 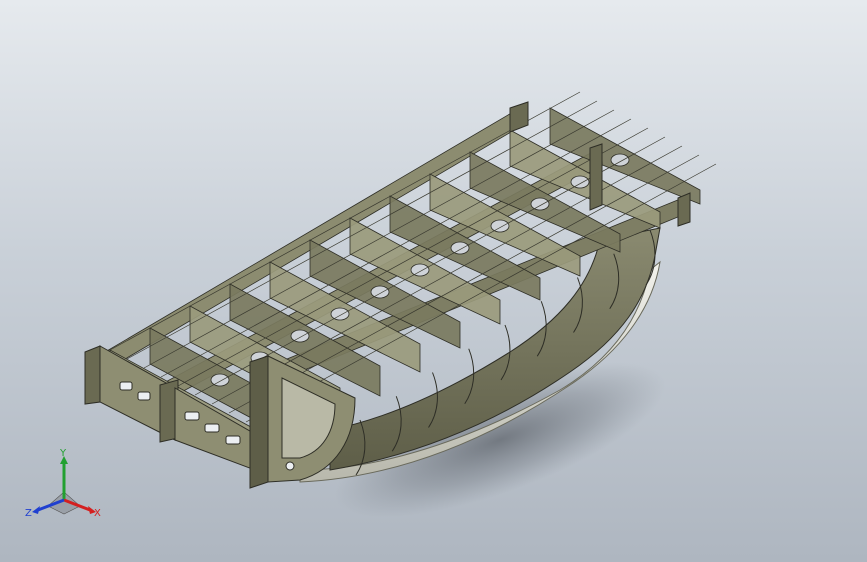 I want to click on y-axis-label: Y, so click(x=63, y=453).